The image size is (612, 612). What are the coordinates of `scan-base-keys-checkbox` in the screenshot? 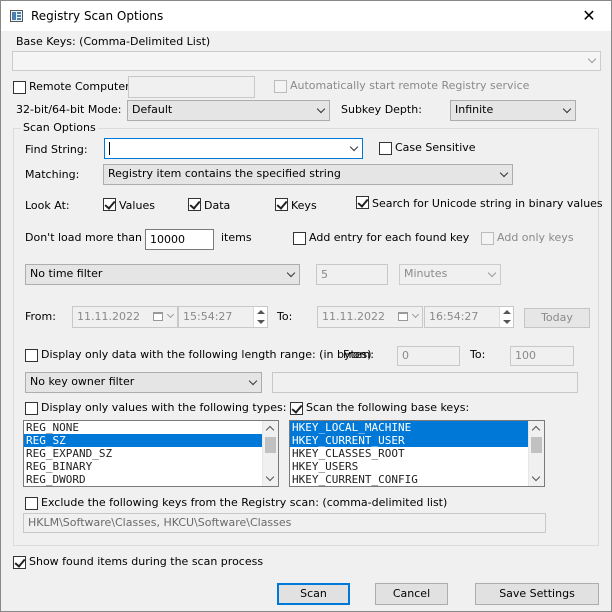 It's located at (296, 408).